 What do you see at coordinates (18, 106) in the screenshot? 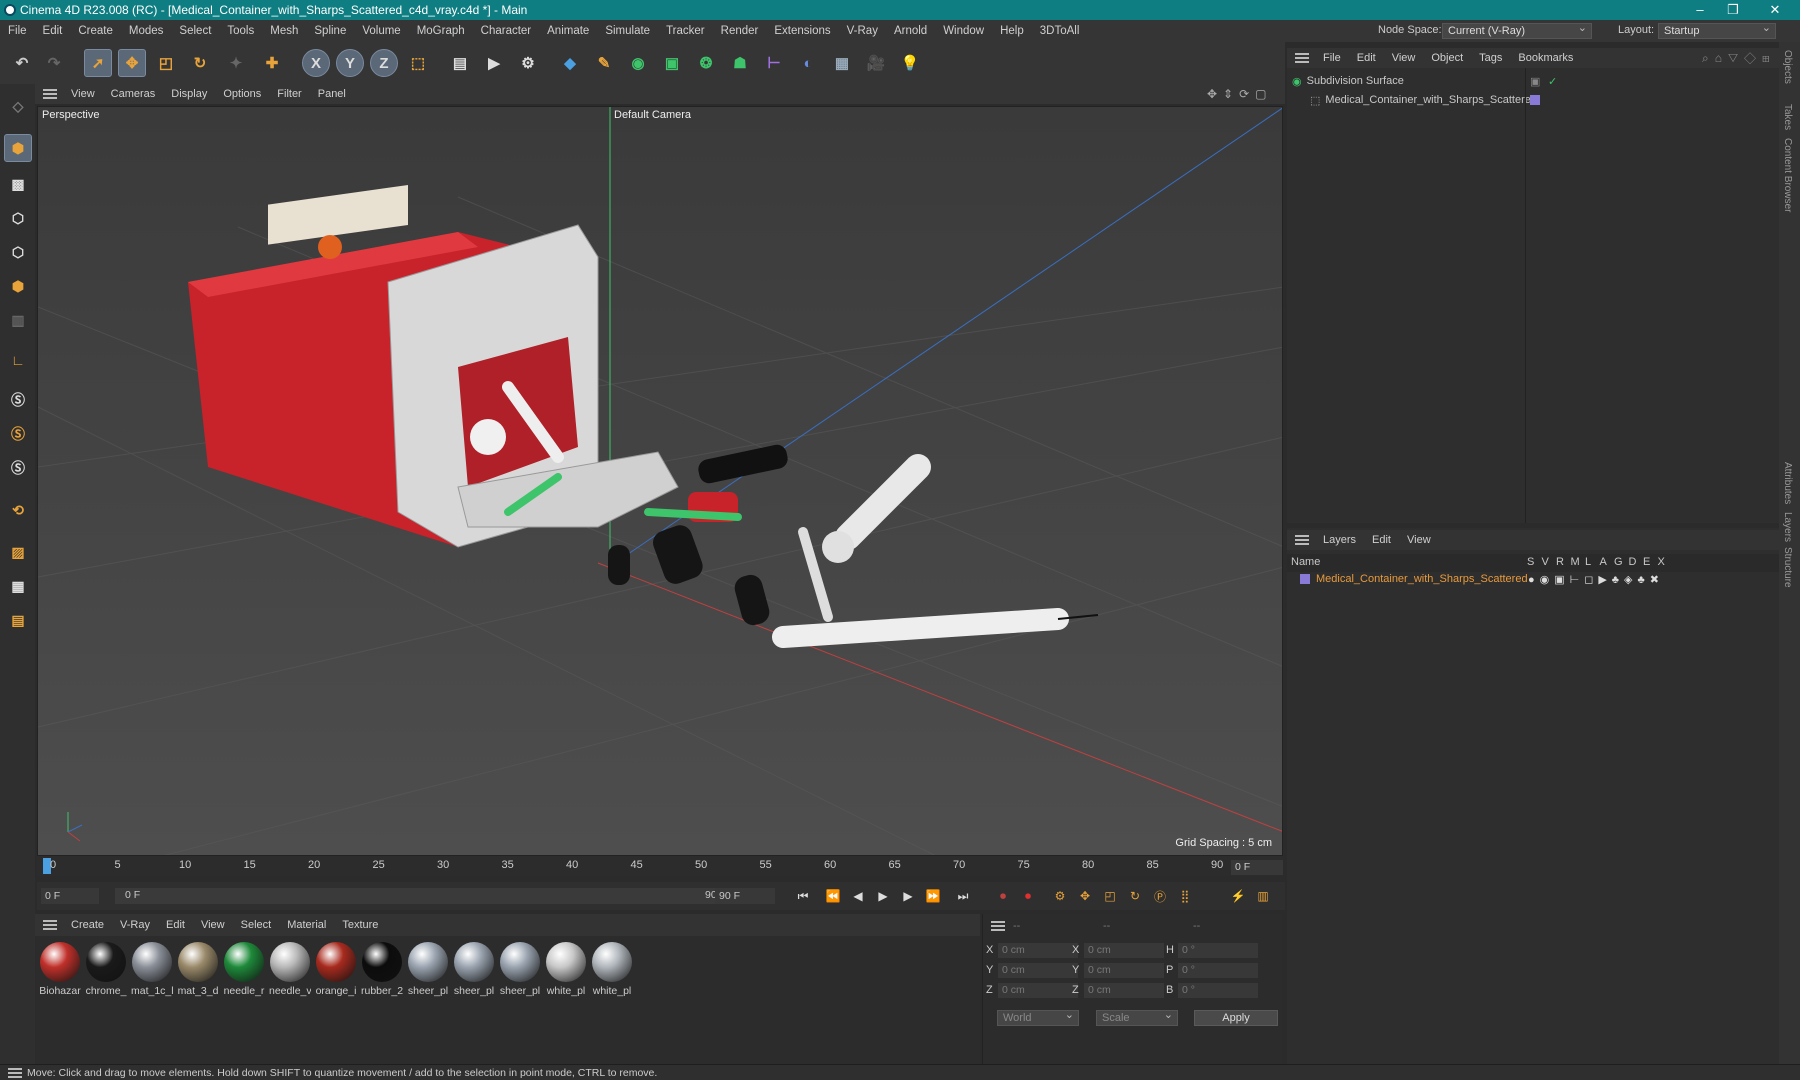
I see `make-editable-icon: ◇` at bounding box center [18, 106].